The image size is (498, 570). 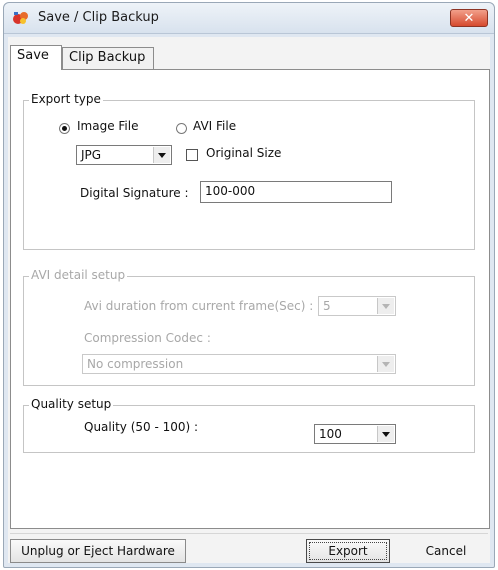 I want to click on cancel-button: Cancel, so click(x=446, y=551).